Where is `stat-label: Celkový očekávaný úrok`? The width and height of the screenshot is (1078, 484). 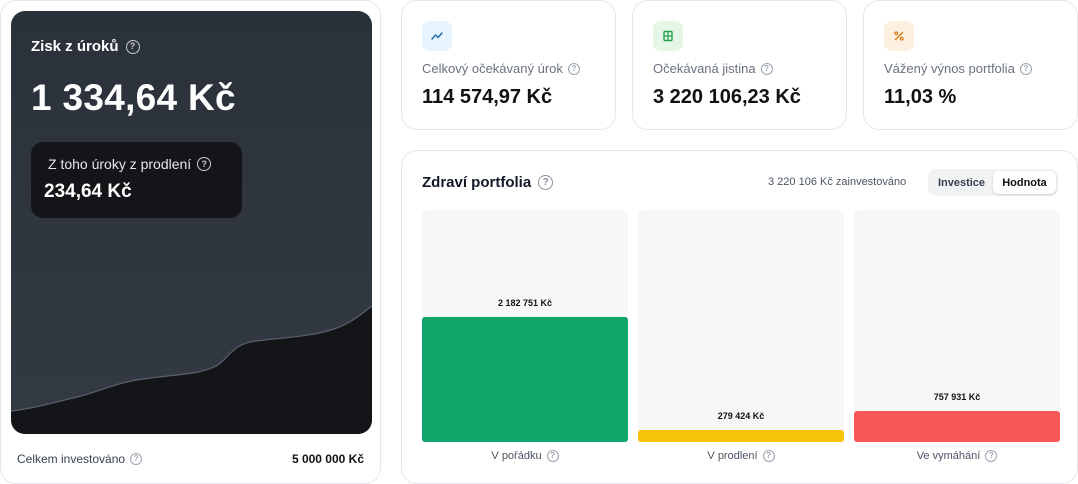 stat-label: Celkový očekávaný úrok is located at coordinates (492, 68).